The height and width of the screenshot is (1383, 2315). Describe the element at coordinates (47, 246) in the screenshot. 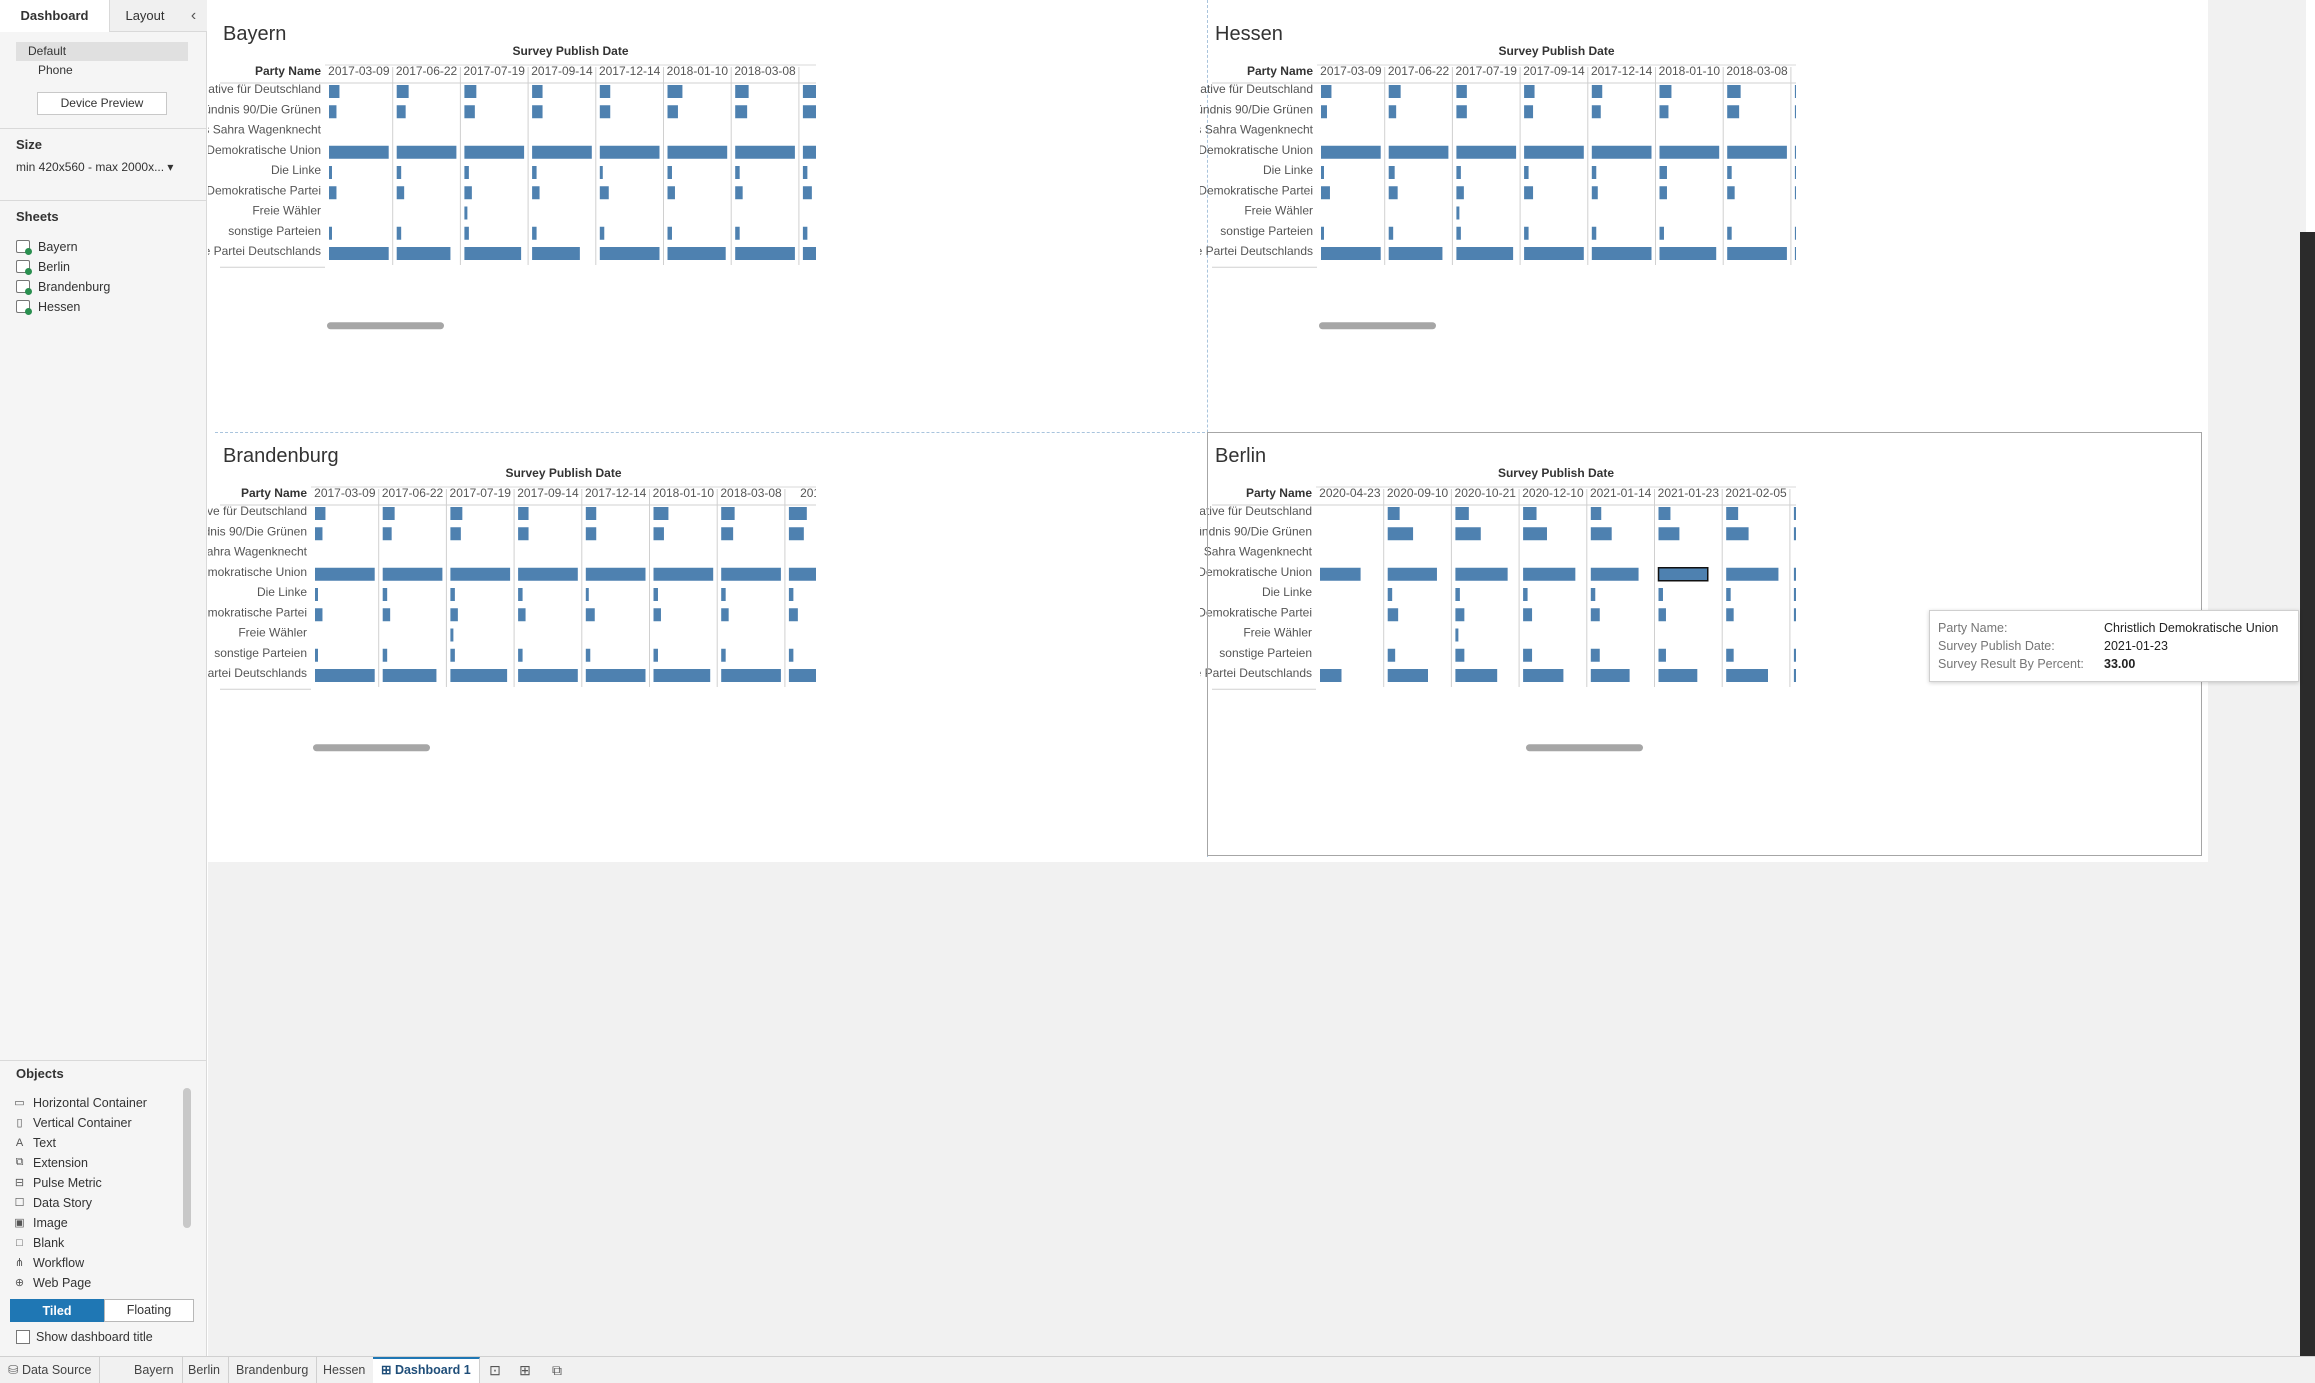

I see `sheet-item-bayern: Bayern` at that location.